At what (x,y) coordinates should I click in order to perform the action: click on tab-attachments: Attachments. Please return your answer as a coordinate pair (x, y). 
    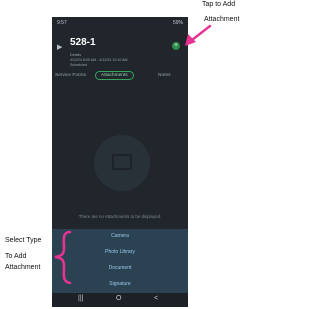
    Looking at the image, I should click on (114, 75).